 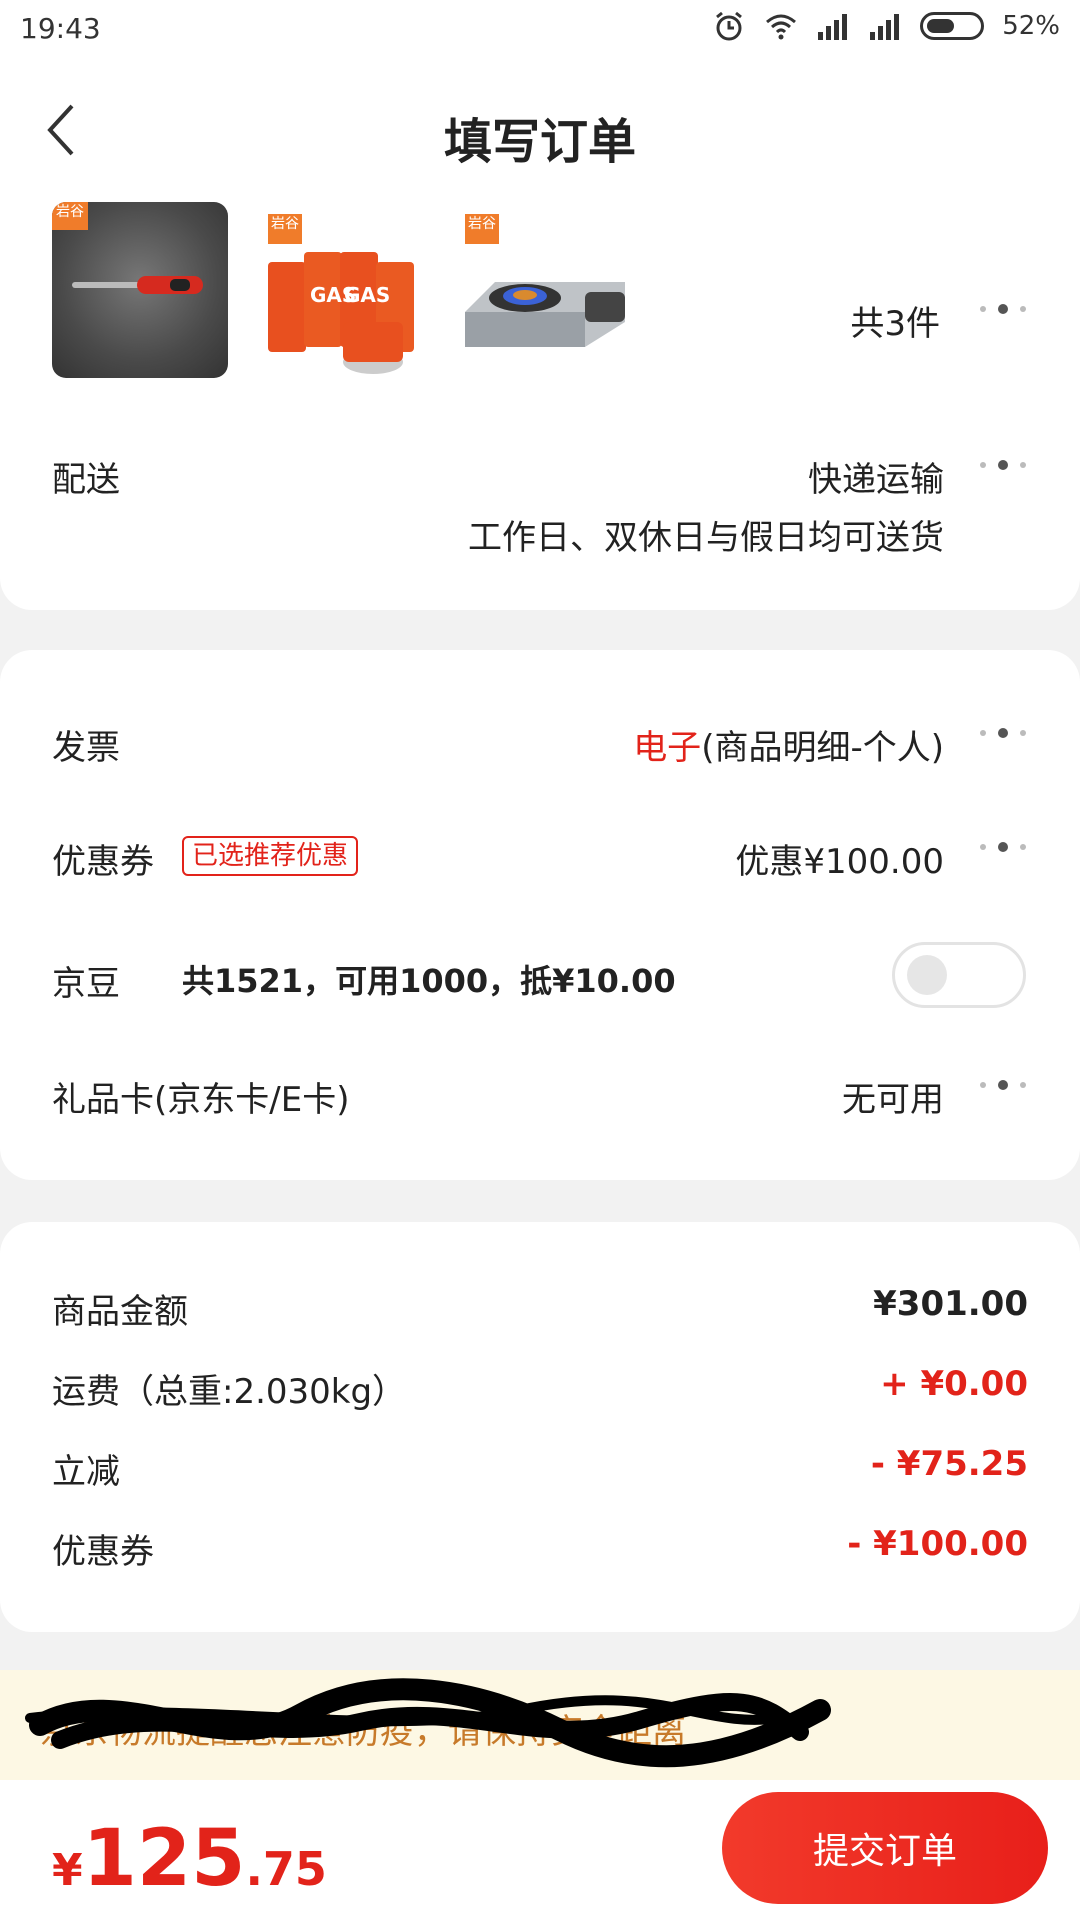 I want to click on invoice-type: 电子, so click(x=667, y=748).